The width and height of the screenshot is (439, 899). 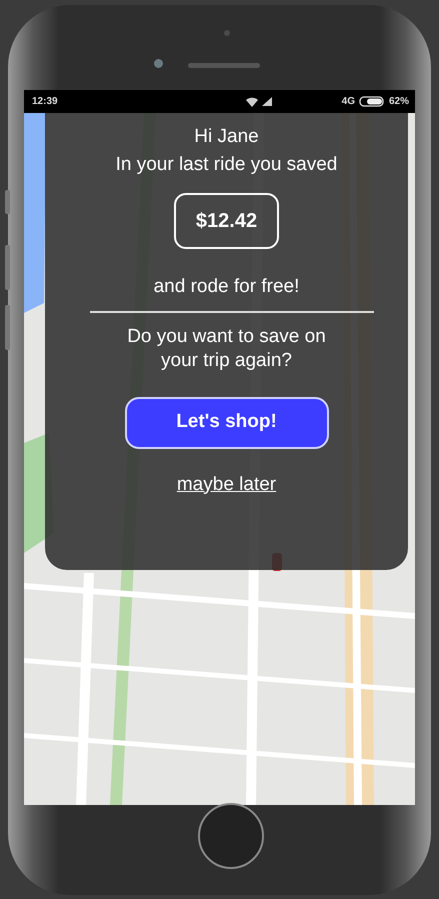 What do you see at coordinates (226, 286) in the screenshot?
I see `note-text: and rode for free!` at bounding box center [226, 286].